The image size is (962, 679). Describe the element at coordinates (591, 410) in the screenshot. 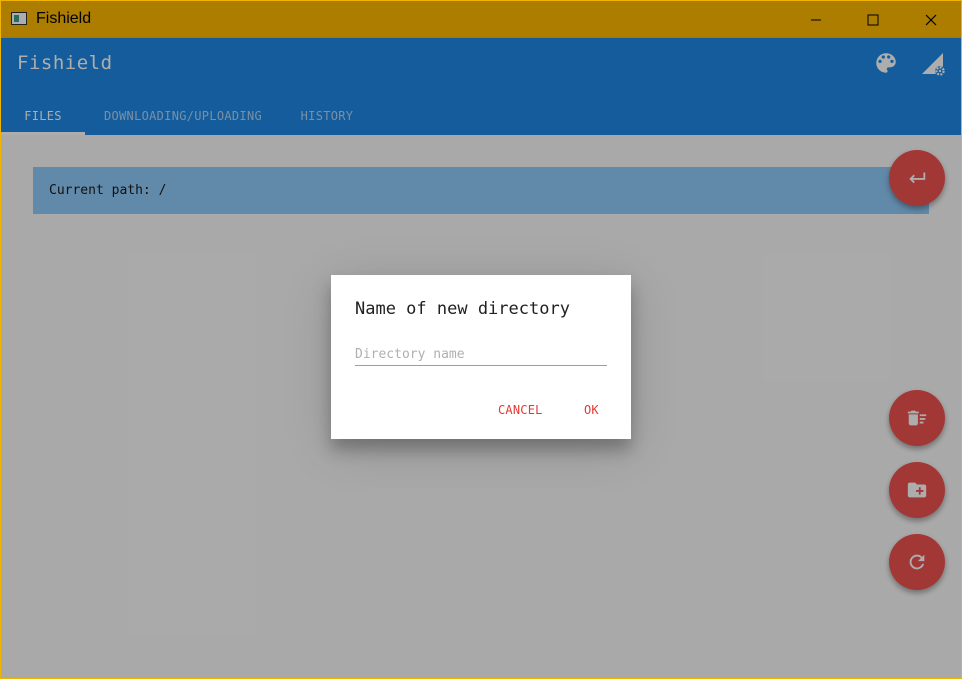

I see `ok-button: OK` at that location.